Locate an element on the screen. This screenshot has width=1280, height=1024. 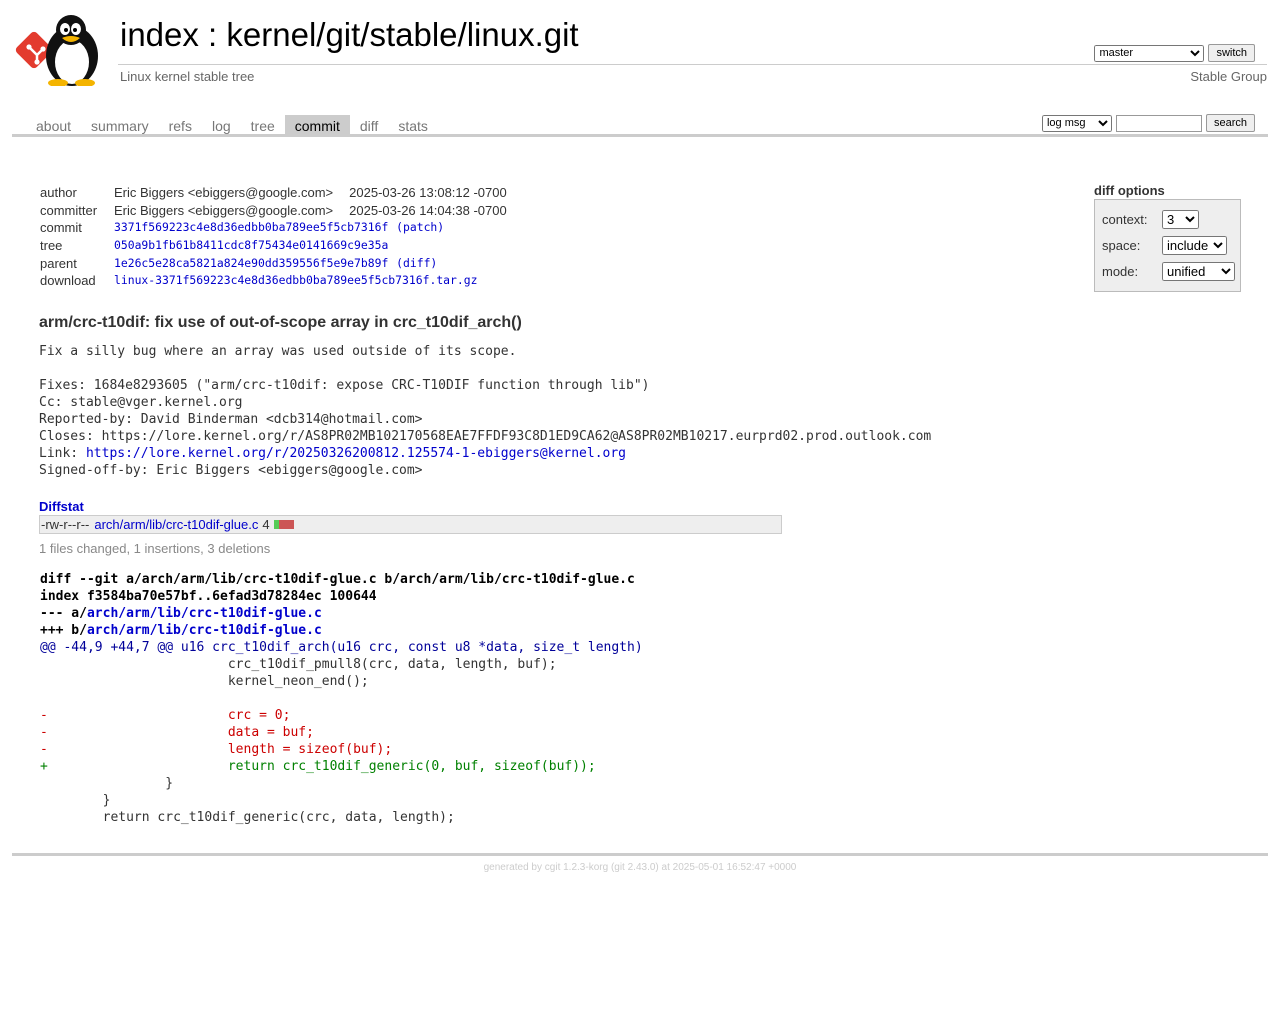
space-select: include is located at coordinates (1194, 245).